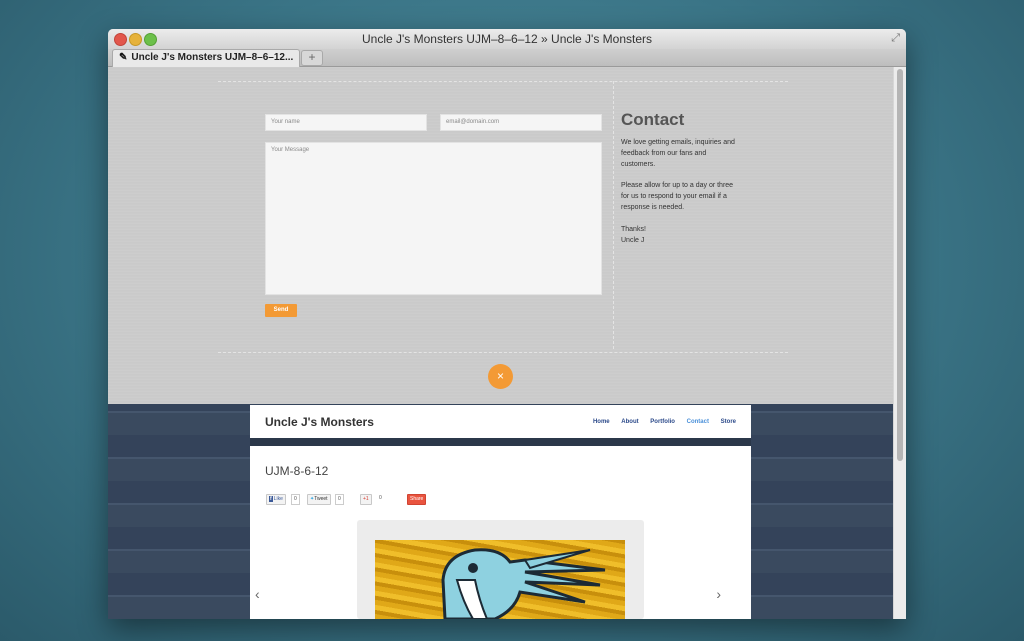  What do you see at coordinates (633, 229) in the screenshot?
I see `contact-thanks: Thanks!` at bounding box center [633, 229].